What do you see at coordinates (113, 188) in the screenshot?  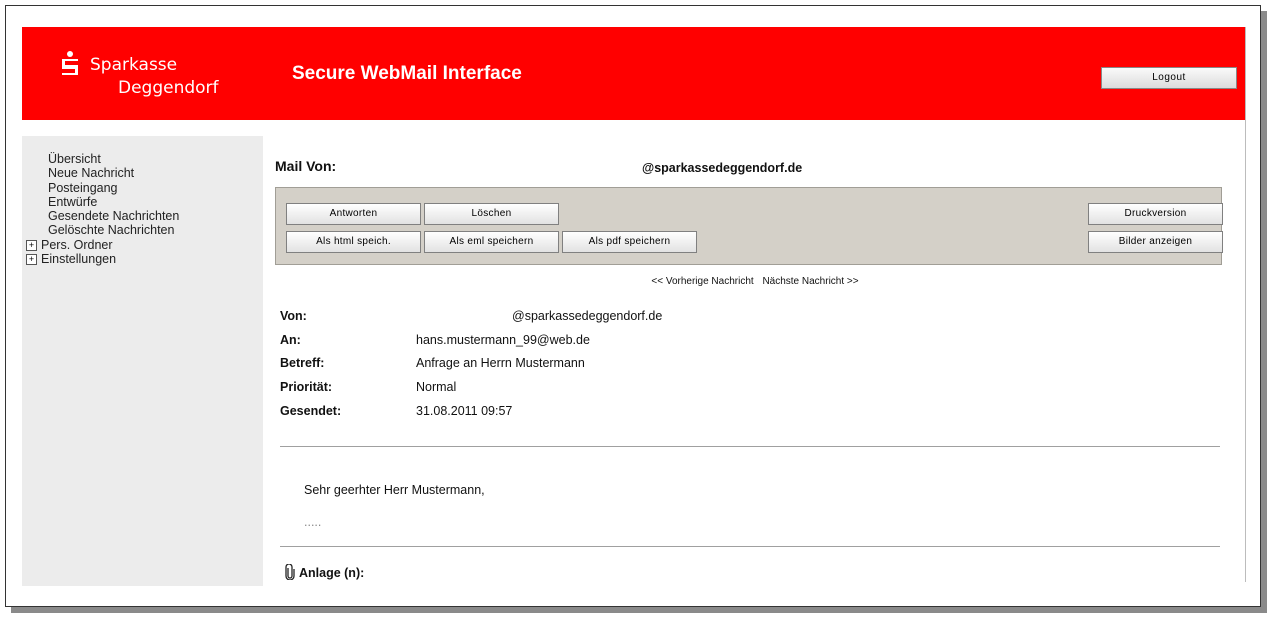 I see `sidebar-item-posteingang: Posteingang` at bounding box center [113, 188].